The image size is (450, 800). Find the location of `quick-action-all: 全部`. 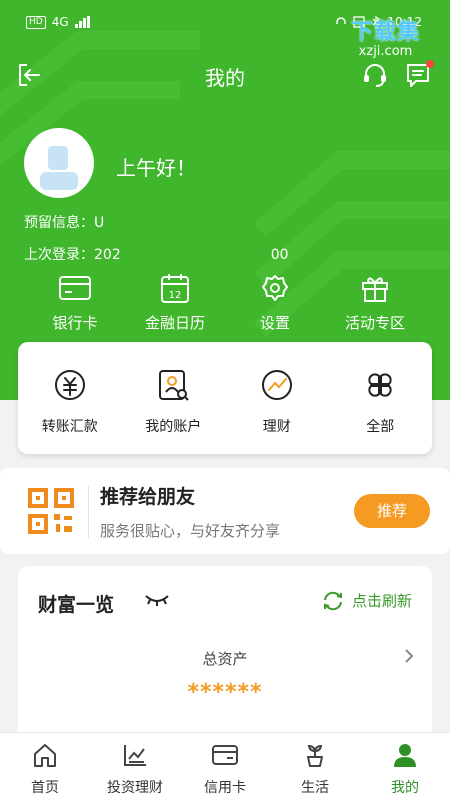

quick-action-all: 全部 is located at coordinates (381, 398).